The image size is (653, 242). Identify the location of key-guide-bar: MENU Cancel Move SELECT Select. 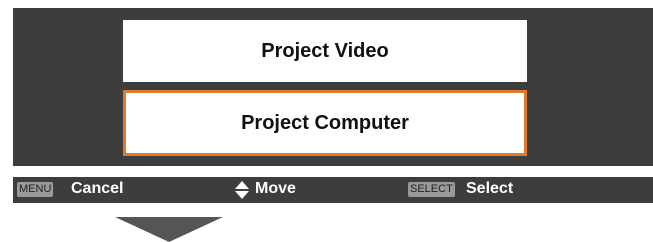
(333, 190).